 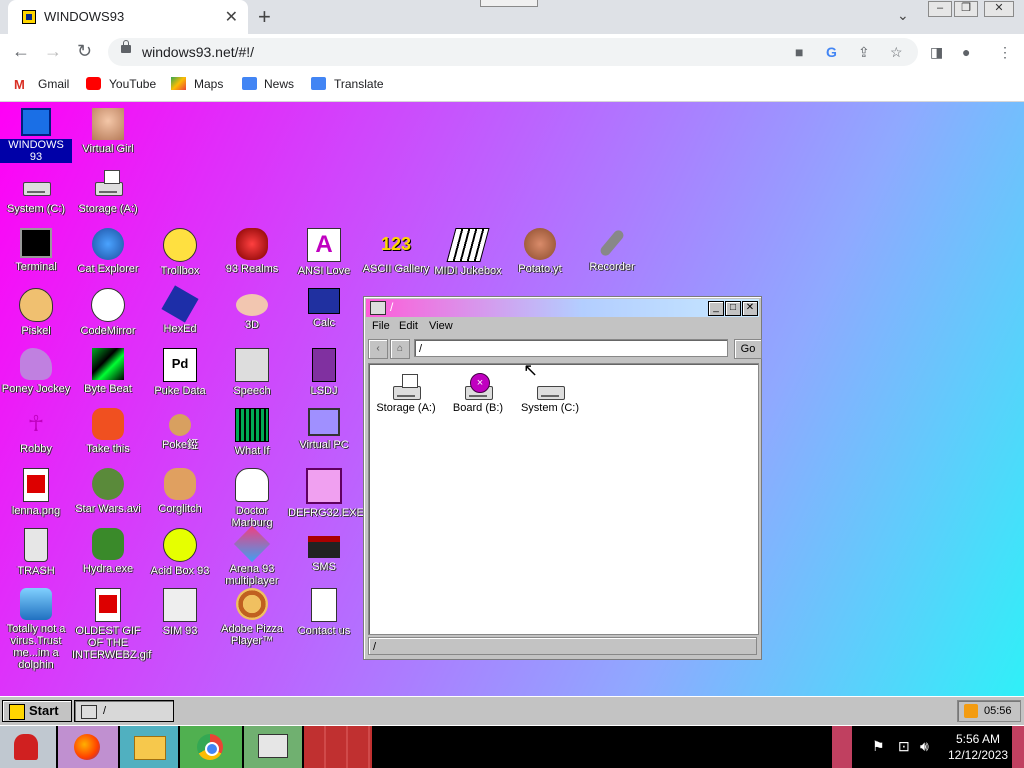 I want to click on virtual-pc-desktop-icon: Virtual PC, so click(x=324, y=429).